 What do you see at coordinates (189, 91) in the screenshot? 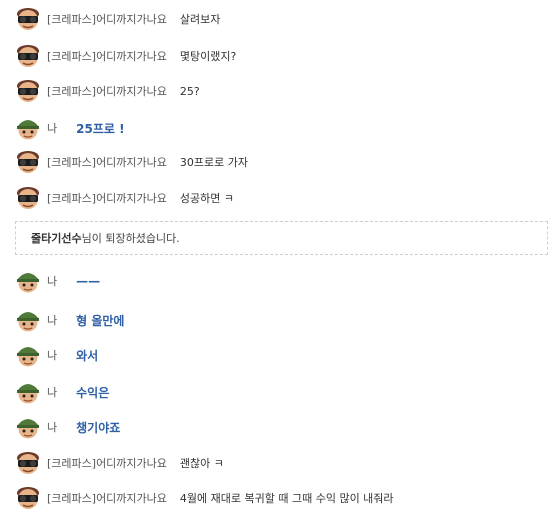
I see `message-text: 25?` at bounding box center [189, 91].